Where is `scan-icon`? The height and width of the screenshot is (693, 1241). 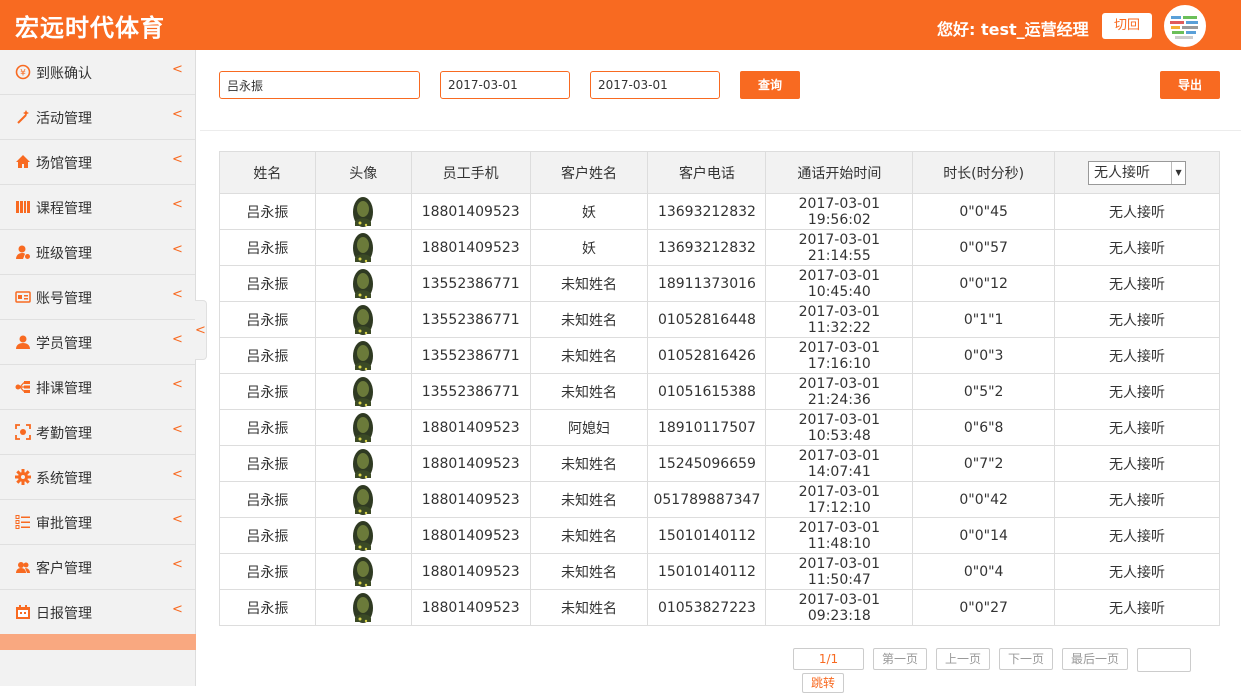 scan-icon is located at coordinates (23, 432).